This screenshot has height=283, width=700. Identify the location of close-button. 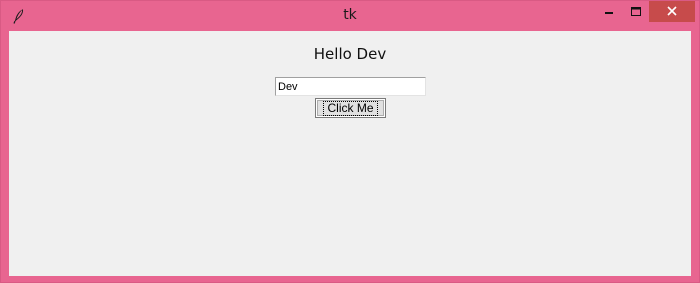
(672, 11).